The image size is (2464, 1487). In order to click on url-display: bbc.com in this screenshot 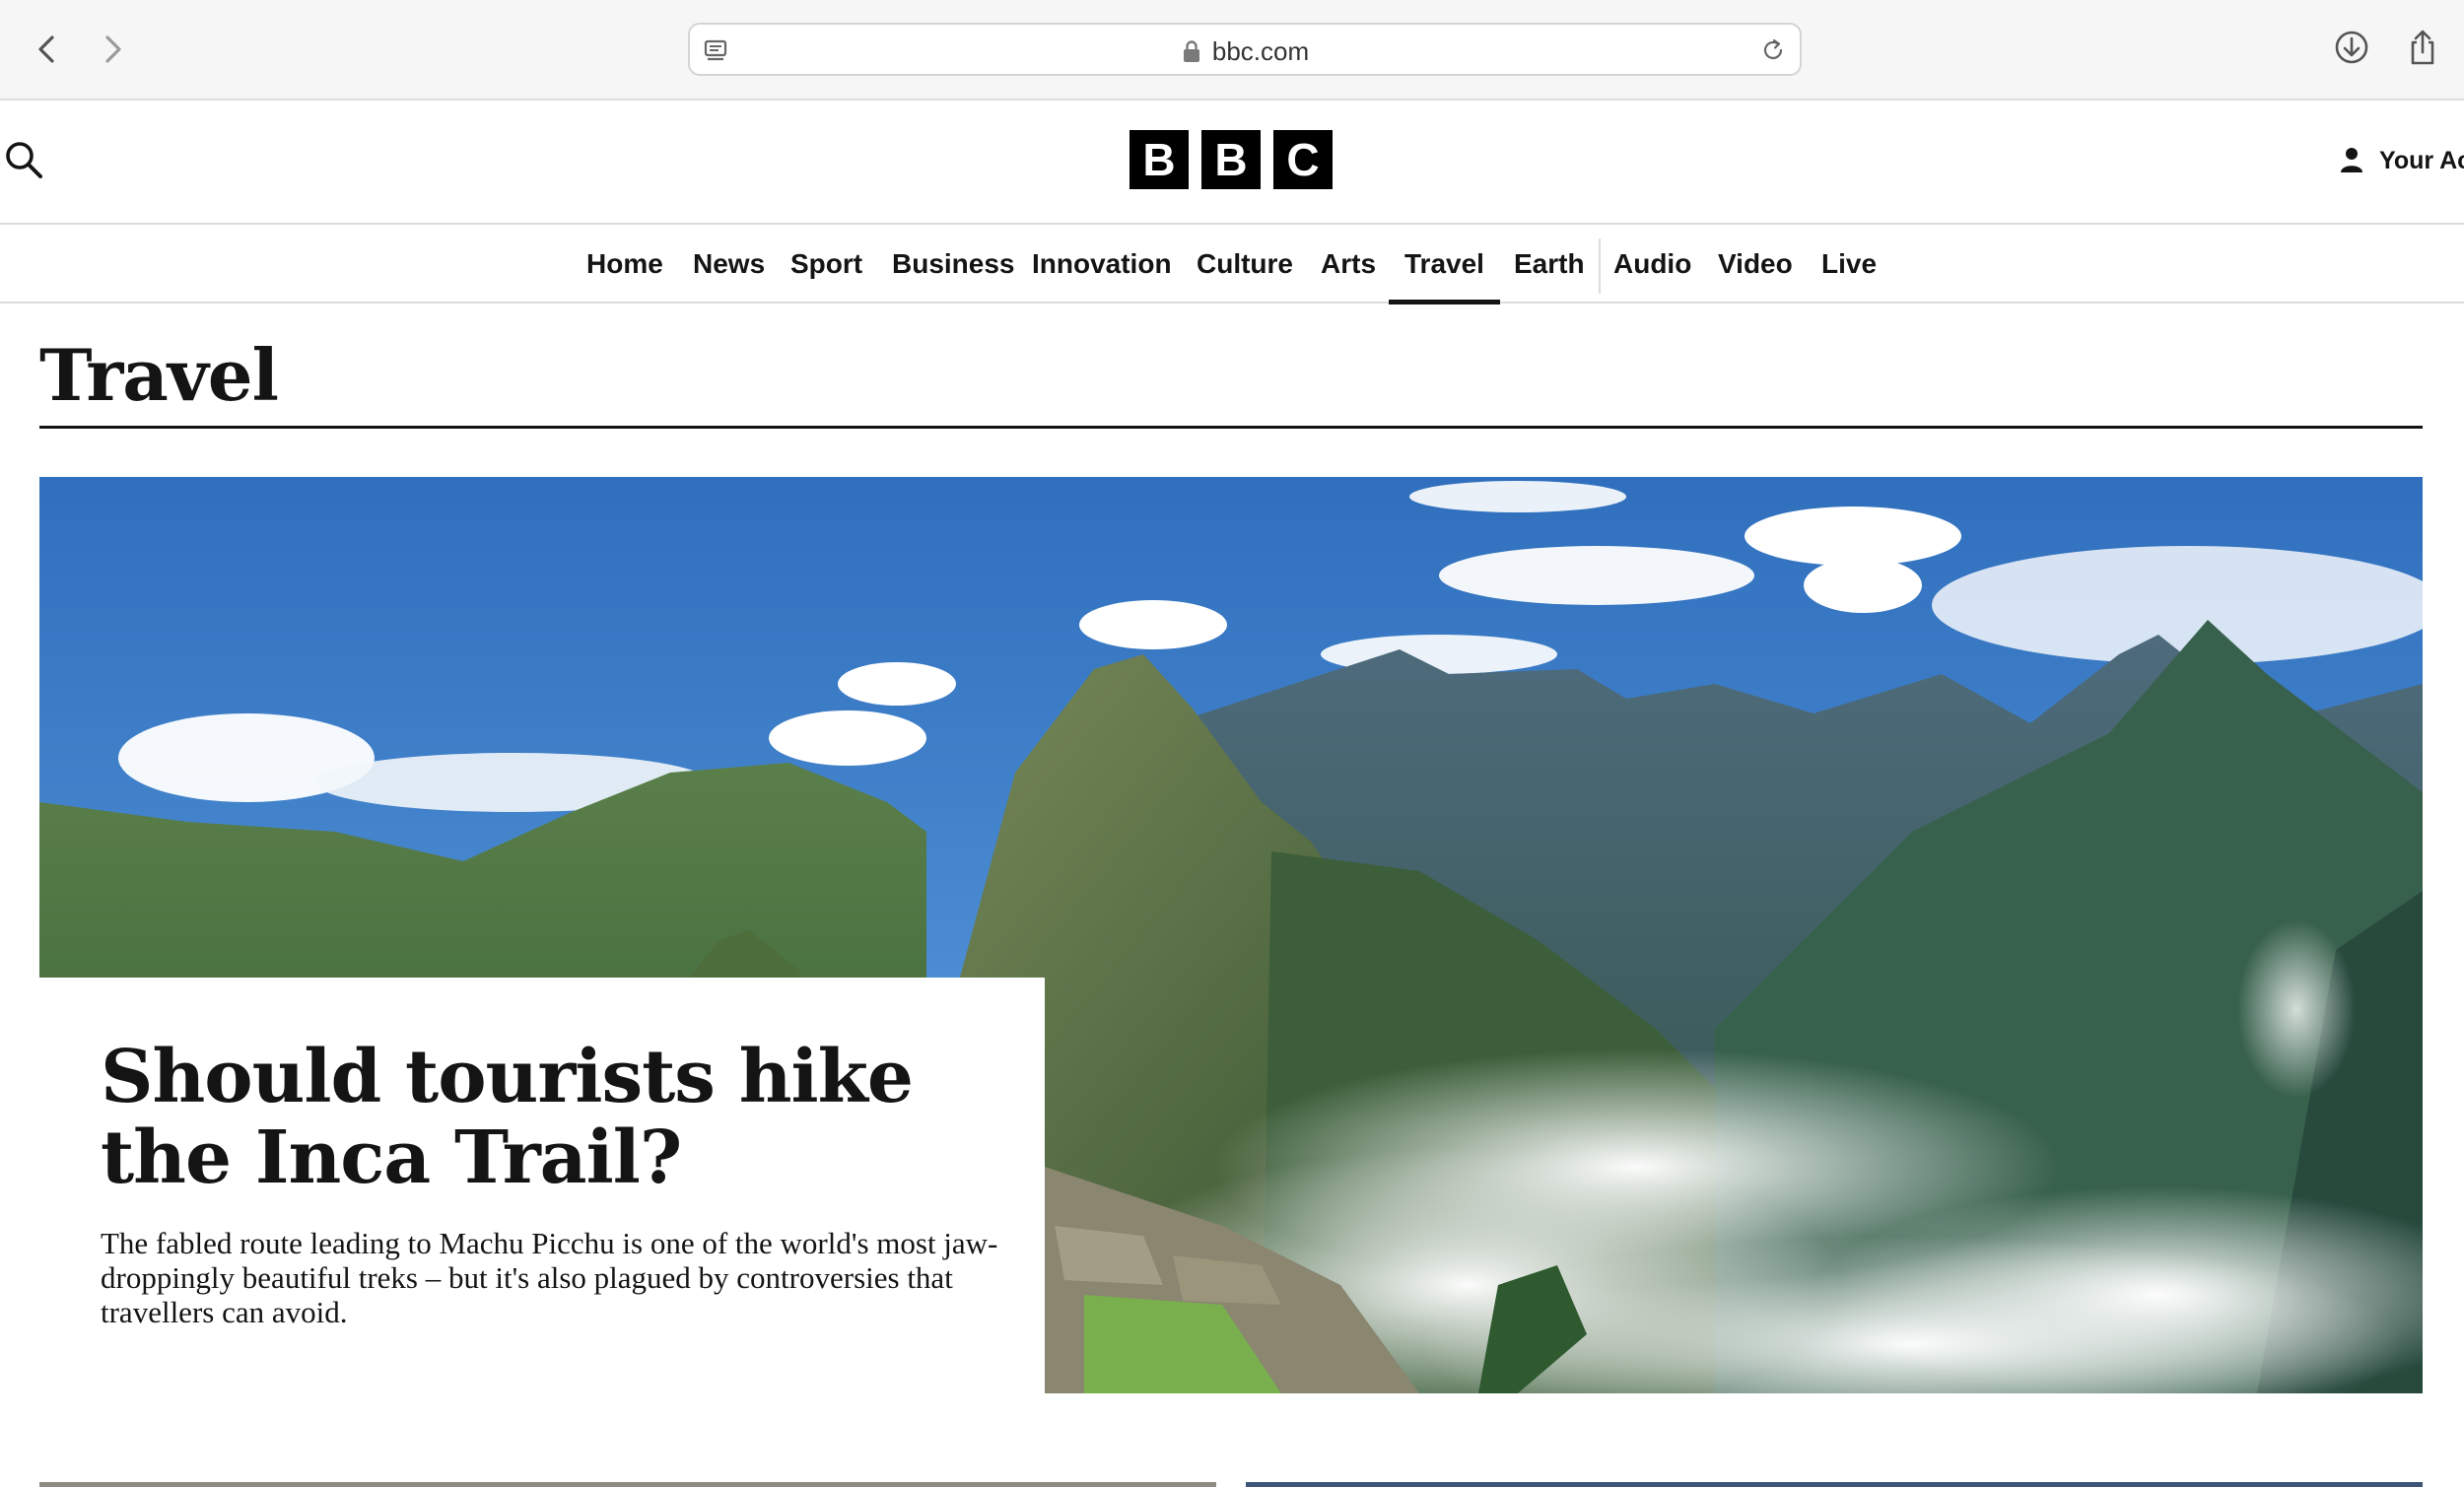, I will do `click(1245, 52)`.